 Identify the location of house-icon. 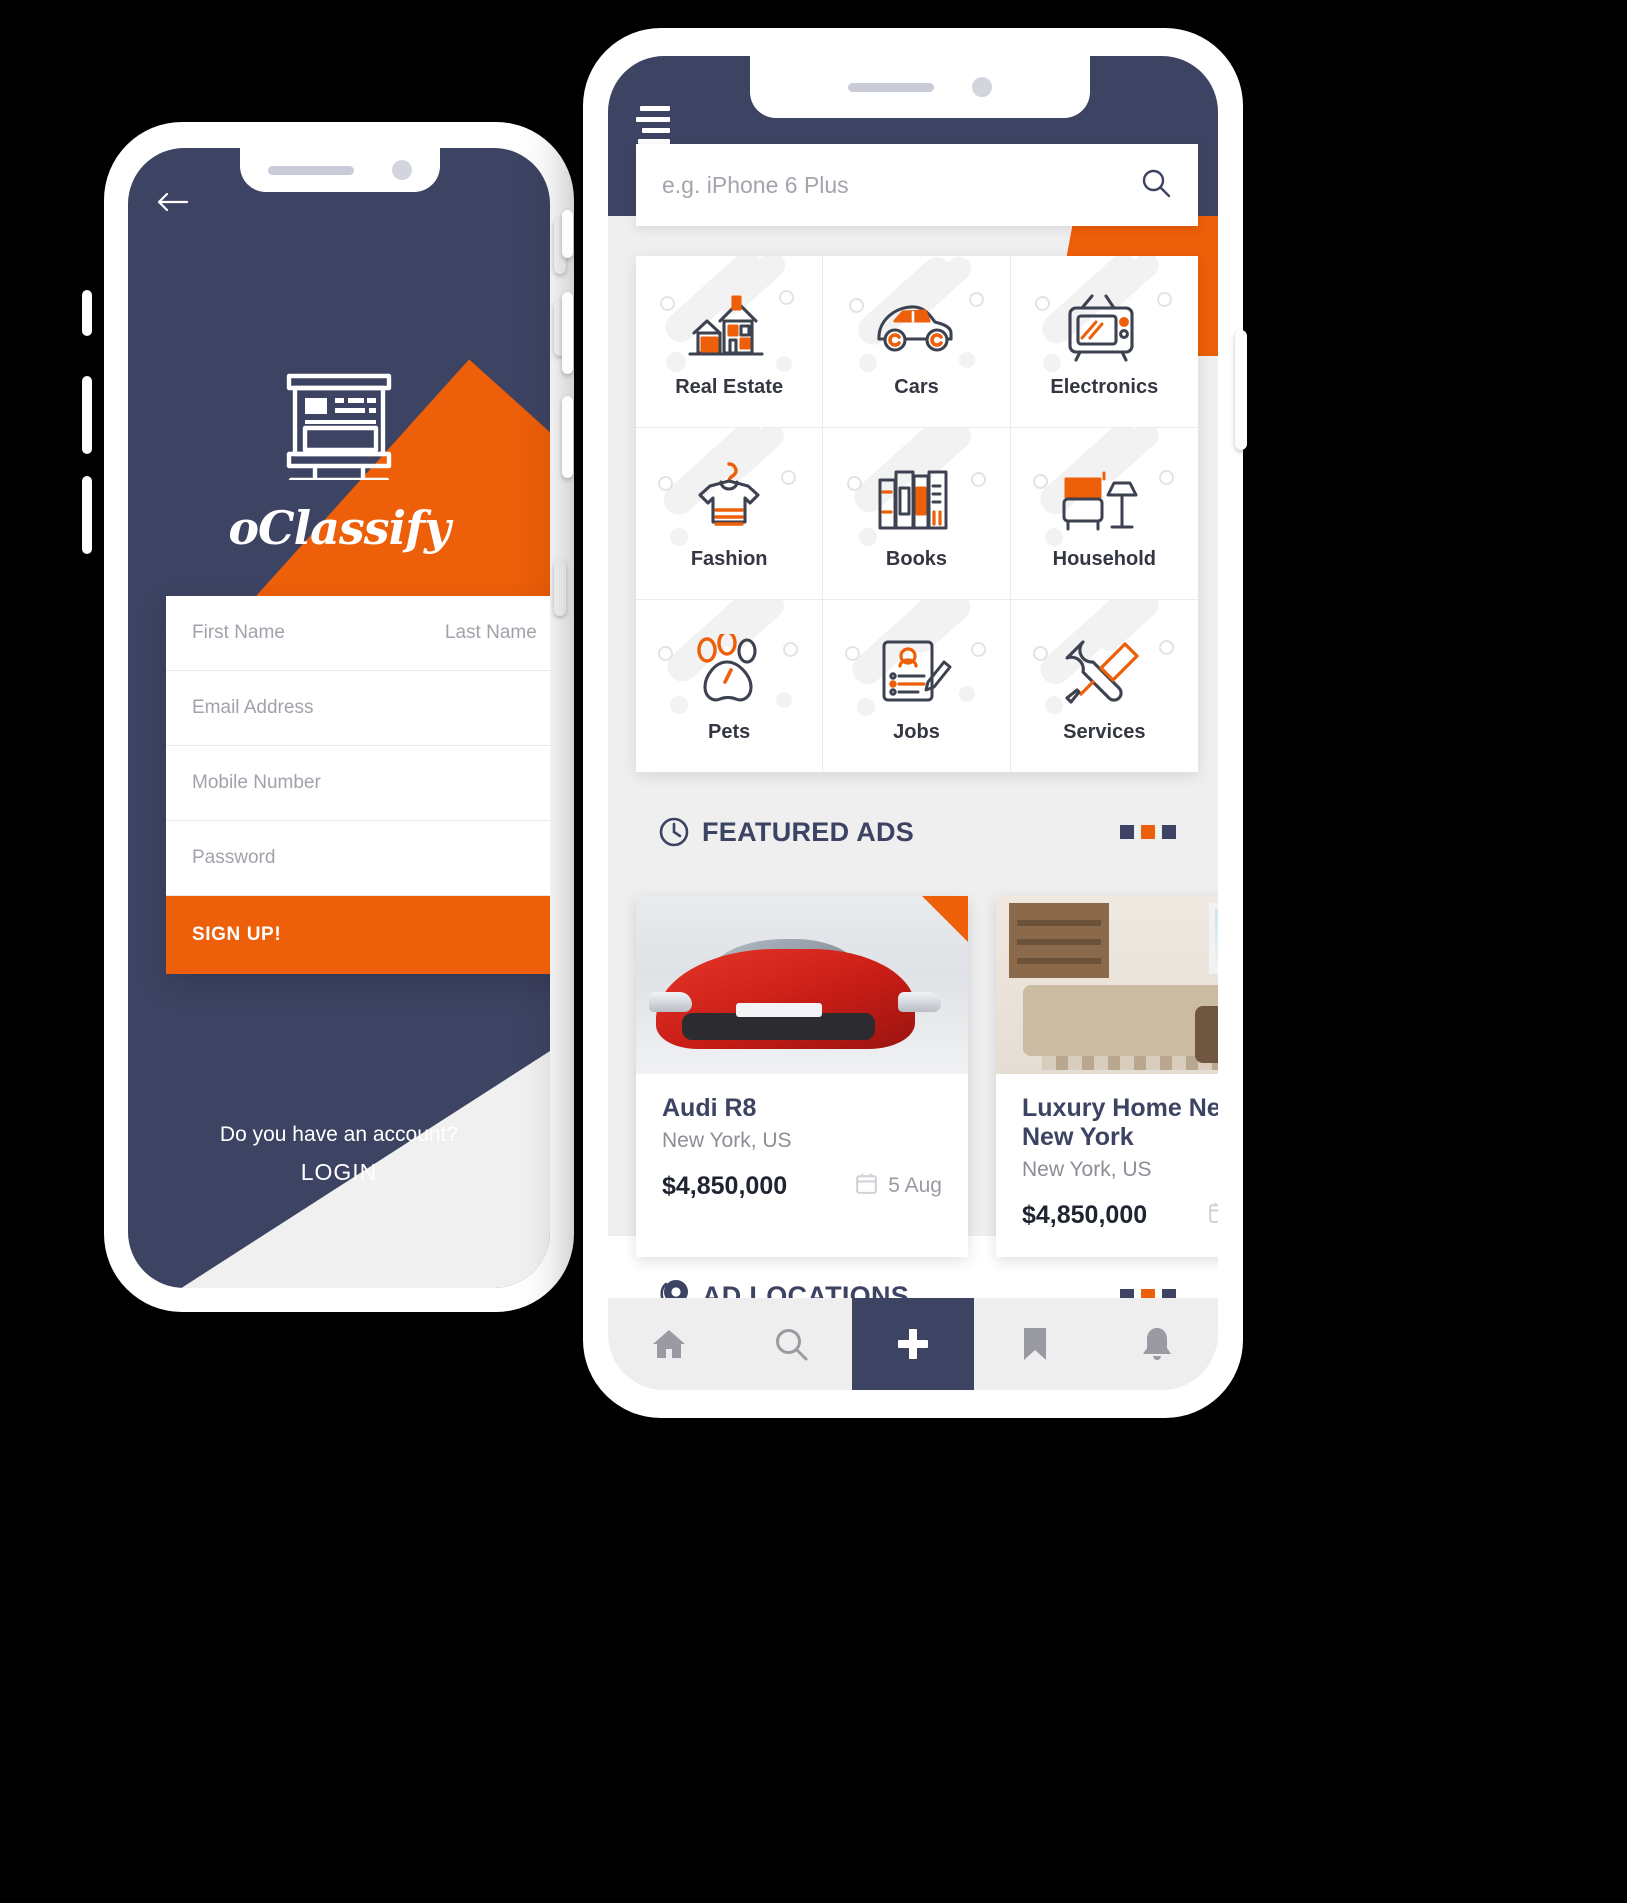
(729, 327).